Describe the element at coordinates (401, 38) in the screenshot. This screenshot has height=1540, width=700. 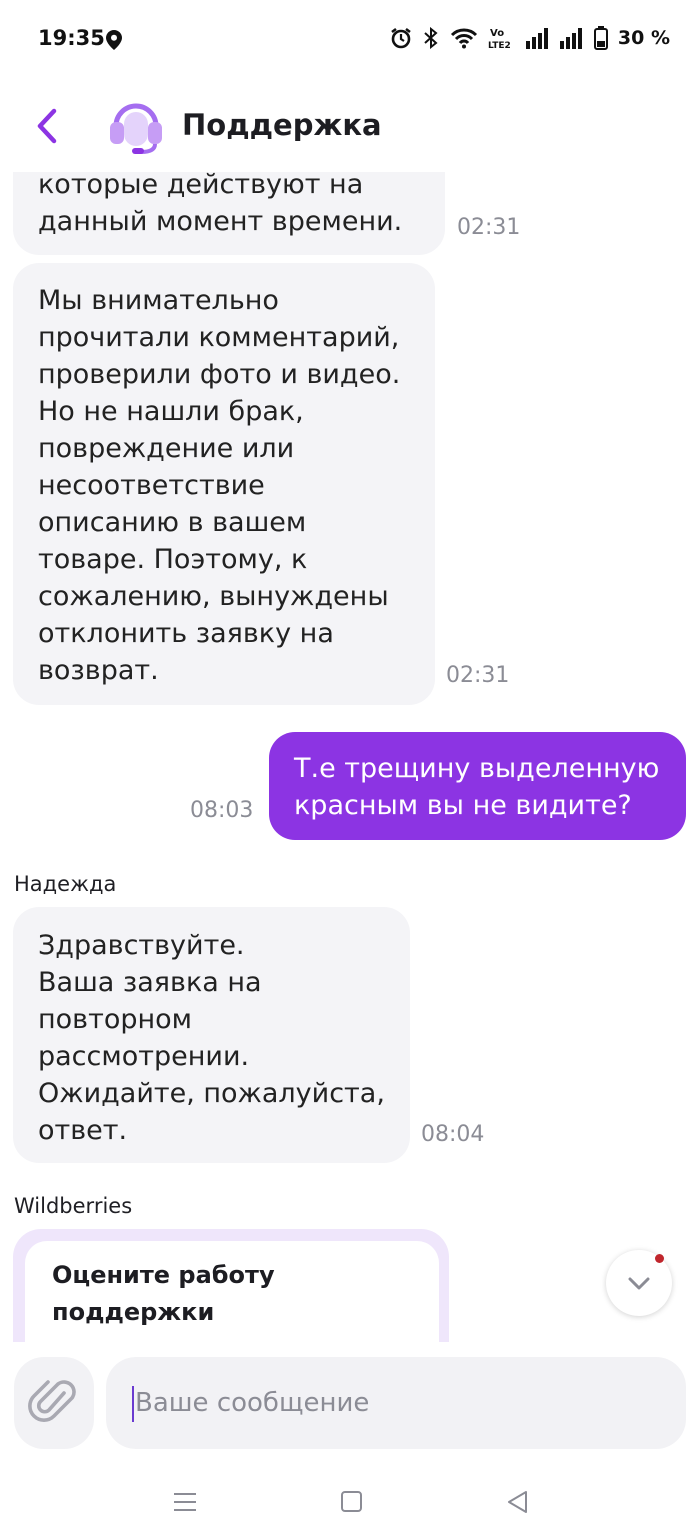
I see `alarm-icon` at that location.